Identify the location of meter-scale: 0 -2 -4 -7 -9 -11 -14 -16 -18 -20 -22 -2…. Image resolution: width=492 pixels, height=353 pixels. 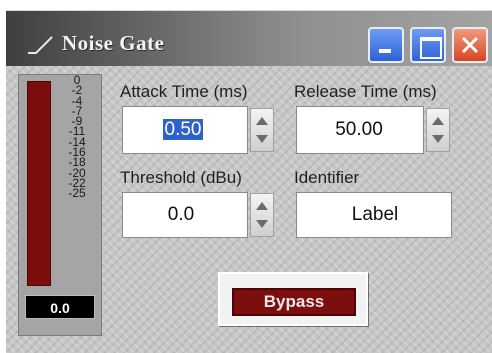
(77, 137).